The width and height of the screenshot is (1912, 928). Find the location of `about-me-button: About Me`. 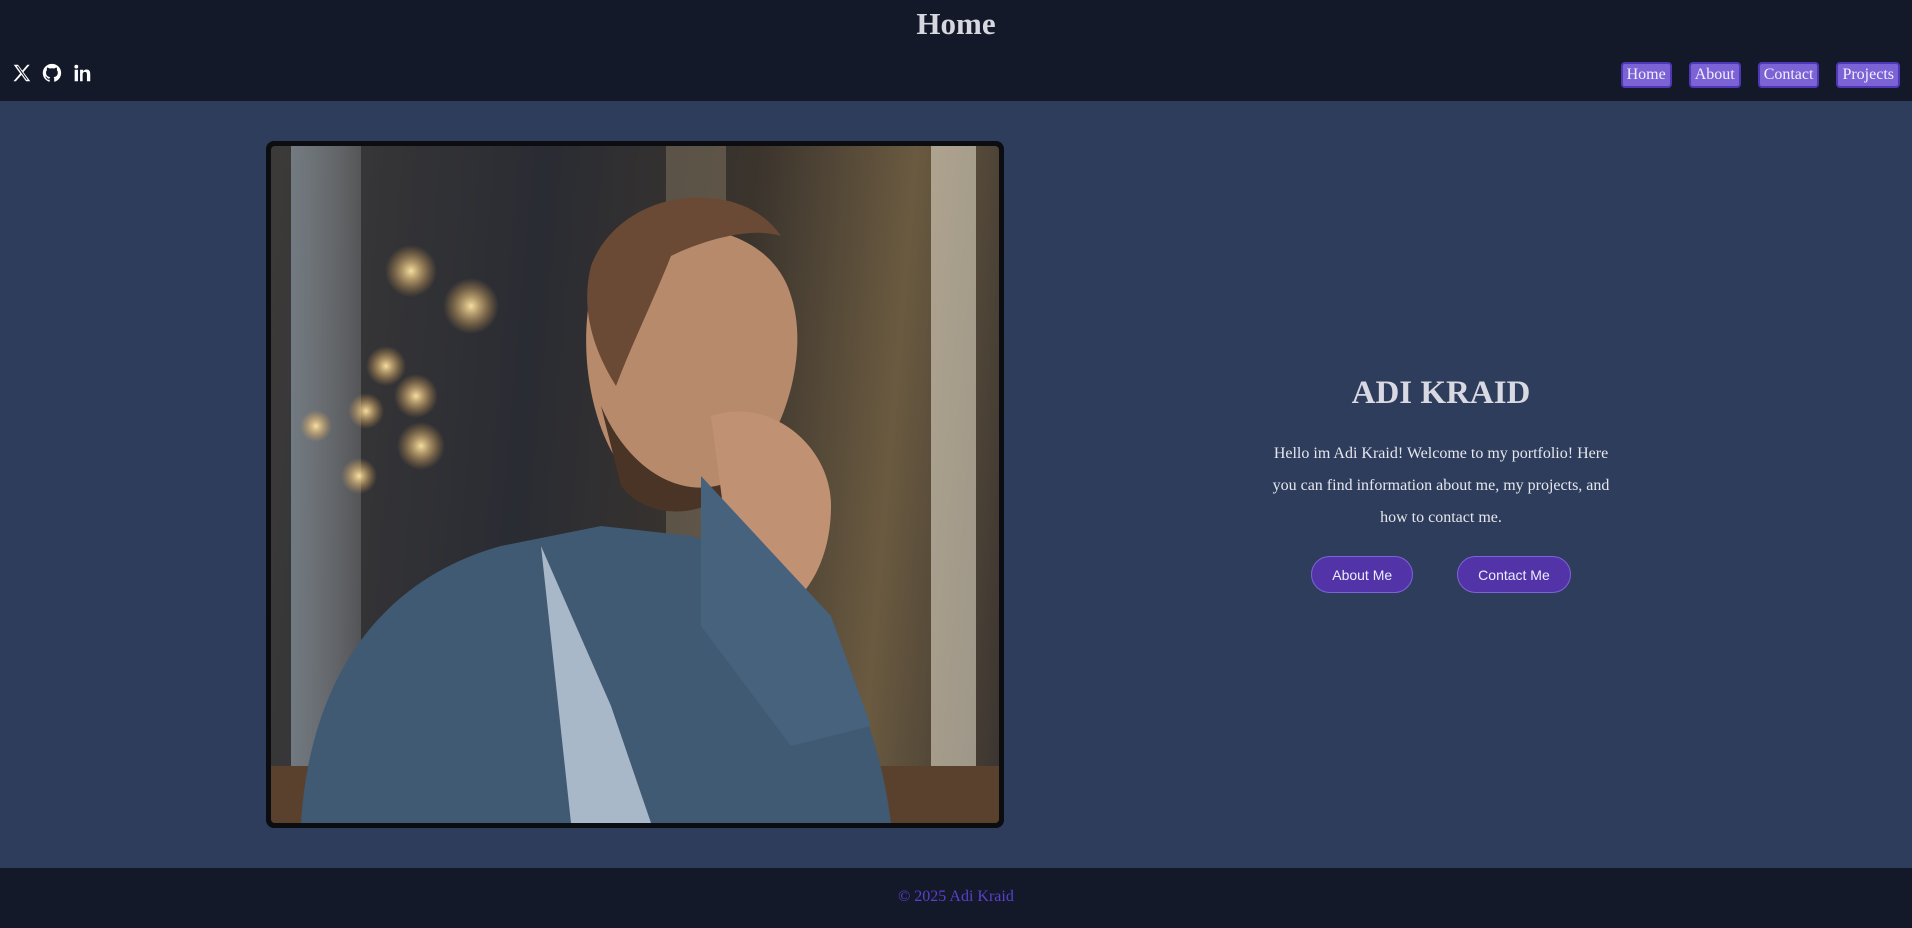

about-me-button: About Me is located at coordinates (1362, 574).